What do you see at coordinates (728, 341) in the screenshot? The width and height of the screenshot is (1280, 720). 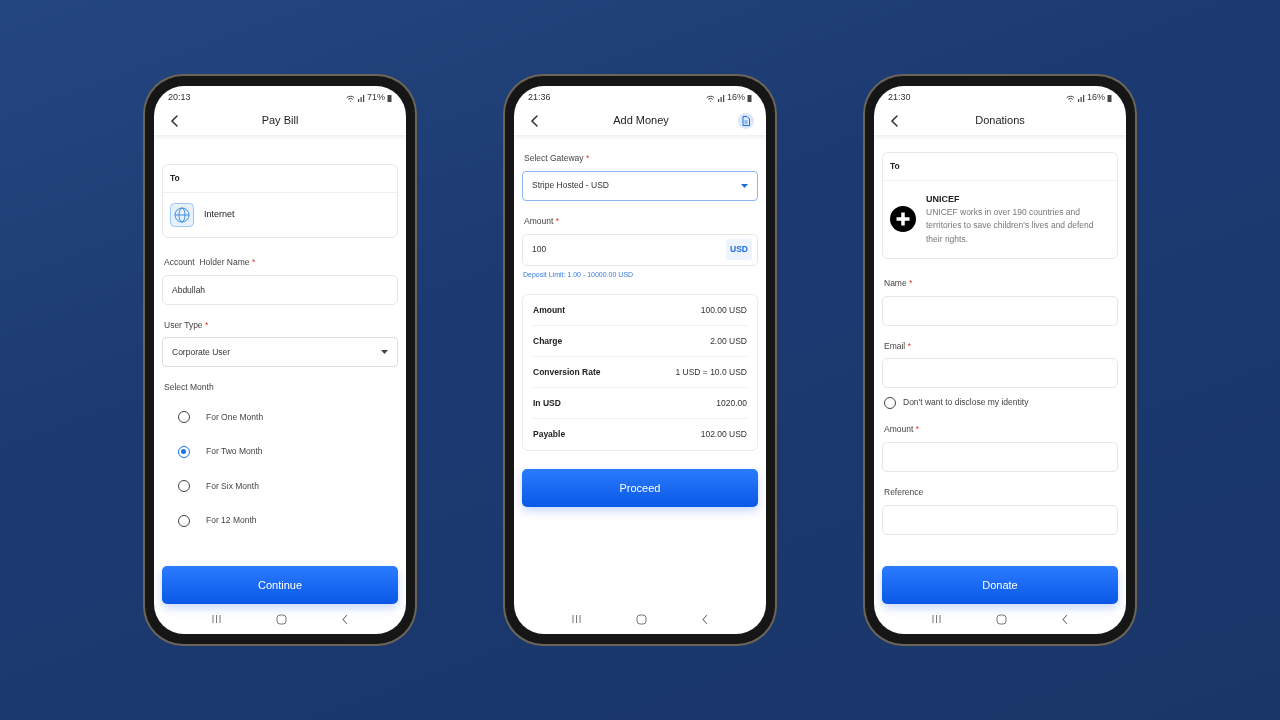 I see `summary-value: 2.00 USD` at bounding box center [728, 341].